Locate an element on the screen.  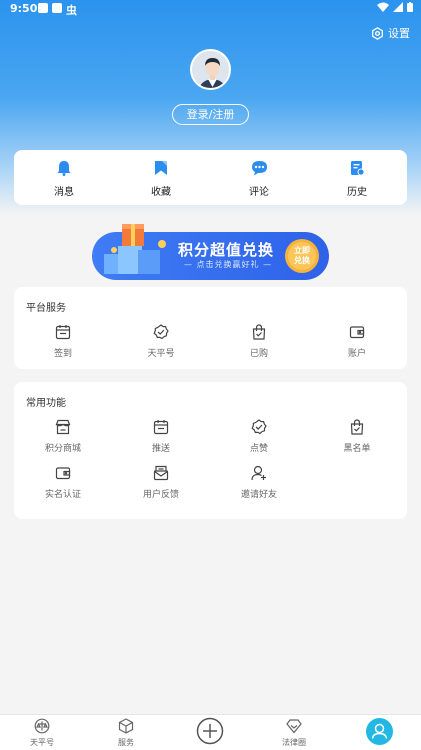
bookmark-icon is located at coordinates (161, 168).